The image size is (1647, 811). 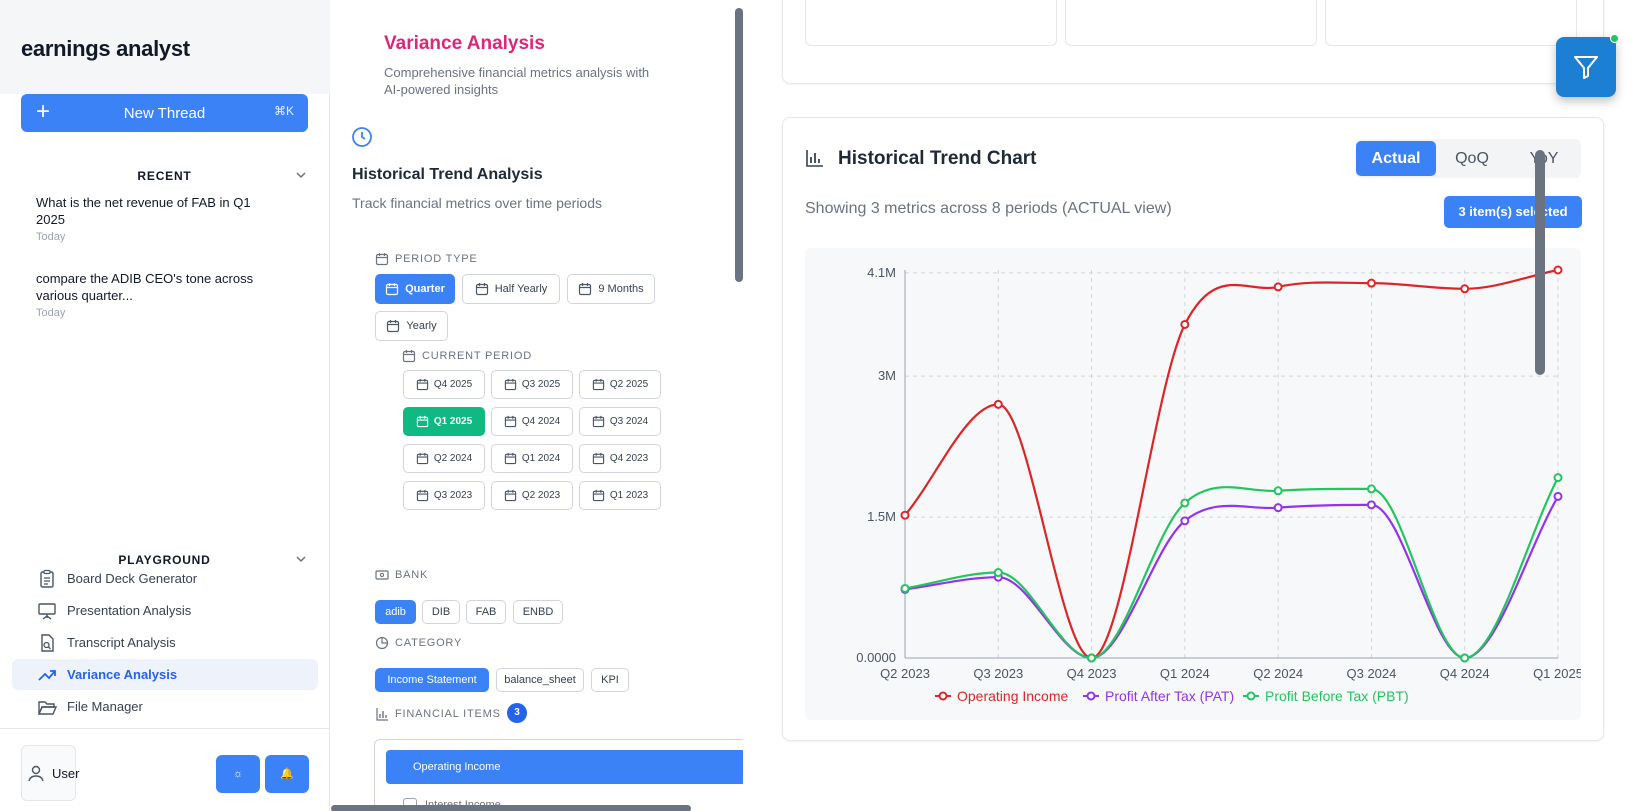 I want to click on period-option: Q4 2024, so click(x=532, y=421).